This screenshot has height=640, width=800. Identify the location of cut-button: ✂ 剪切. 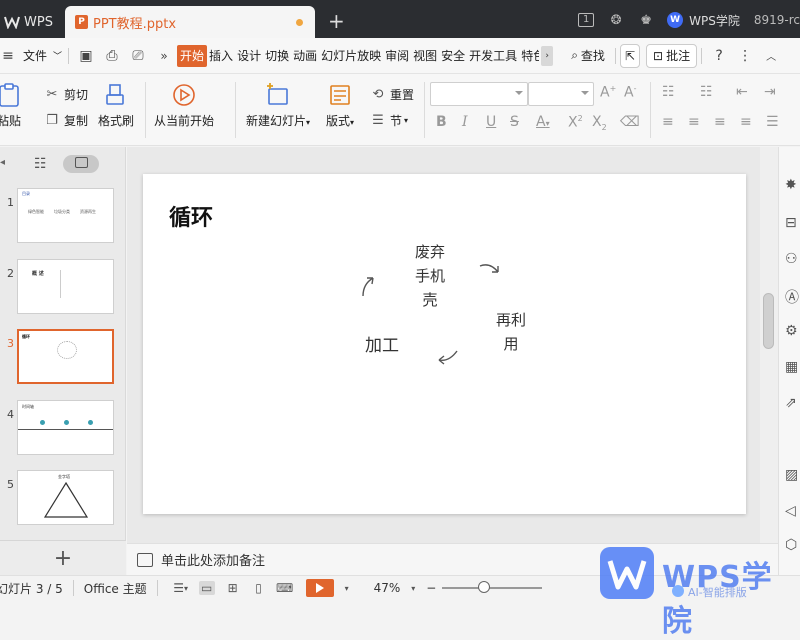
(66, 94).